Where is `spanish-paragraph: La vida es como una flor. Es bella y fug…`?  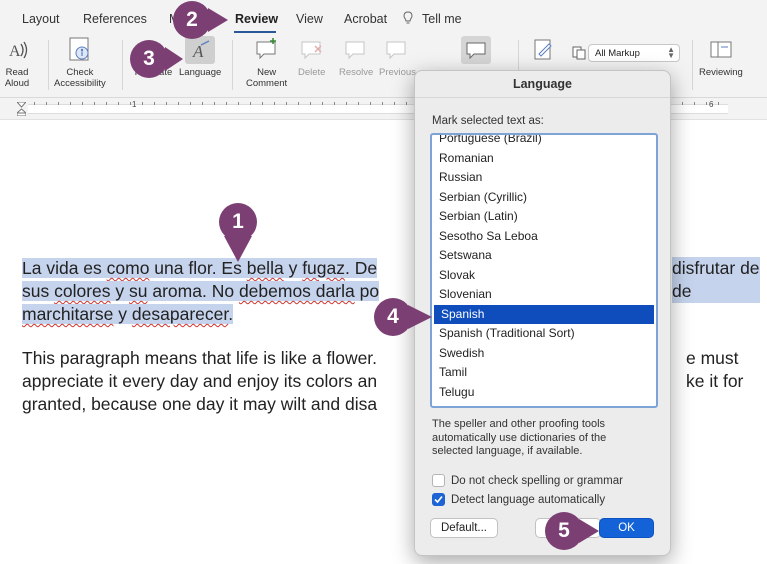 spanish-paragraph: La vida es como una flor. Es bella y fug… is located at coordinates (201, 291).